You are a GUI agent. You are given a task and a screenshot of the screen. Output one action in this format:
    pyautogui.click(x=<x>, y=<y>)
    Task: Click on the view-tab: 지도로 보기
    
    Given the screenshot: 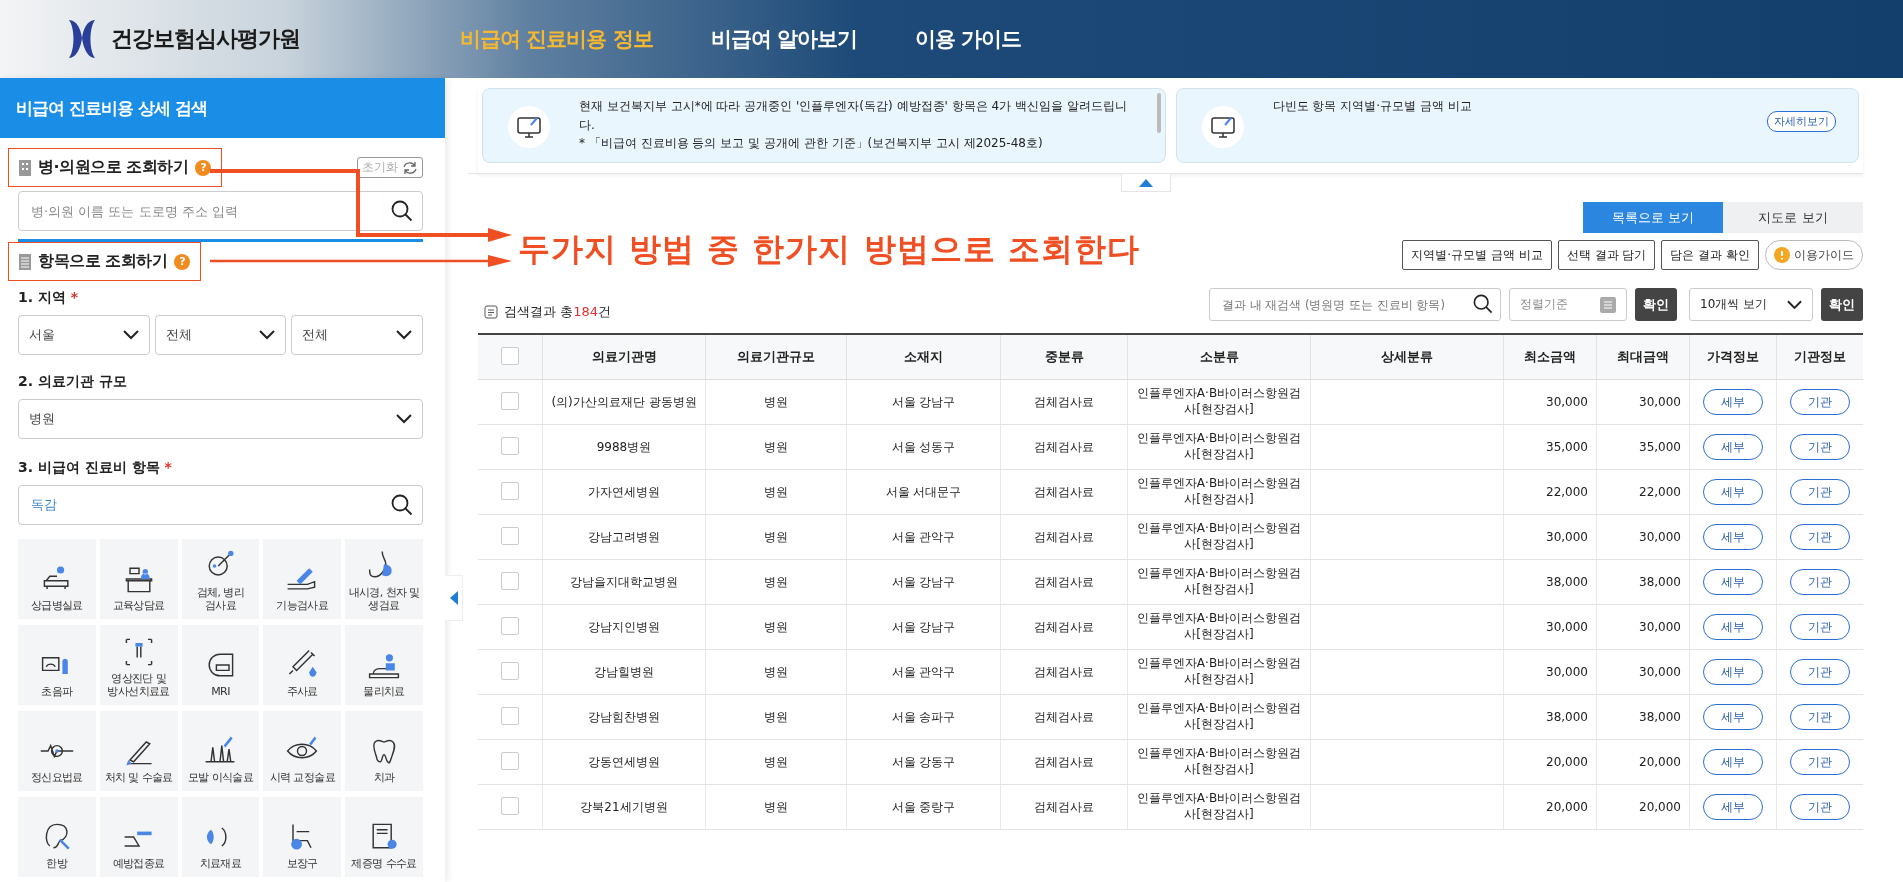 What is the action you would take?
    pyautogui.click(x=1793, y=217)
    